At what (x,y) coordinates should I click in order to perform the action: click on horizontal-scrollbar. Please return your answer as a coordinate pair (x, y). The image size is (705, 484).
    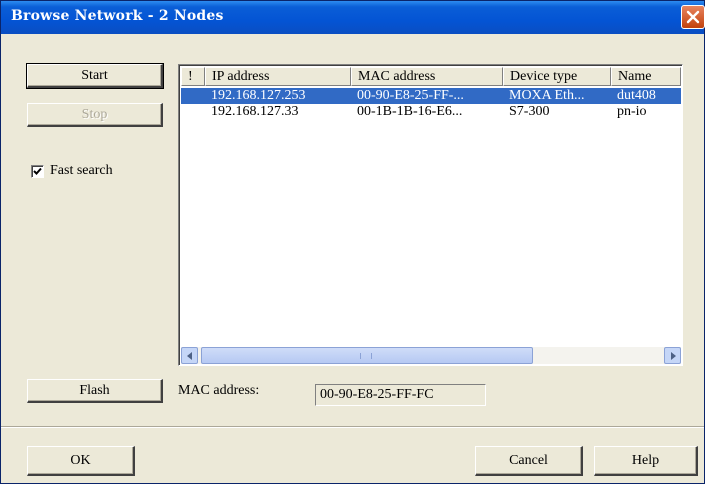
    Looking at the image, I should click on (431, 355).